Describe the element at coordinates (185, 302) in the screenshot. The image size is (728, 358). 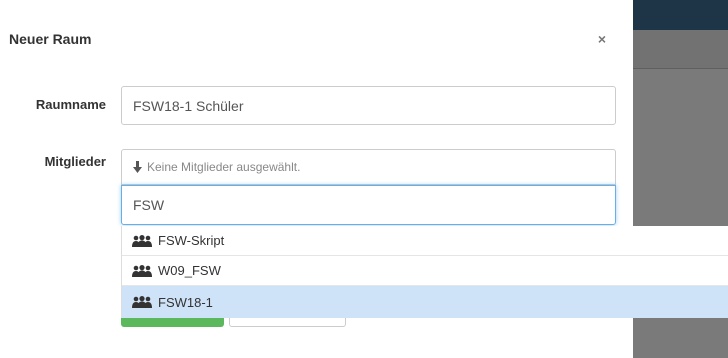
I see `list-item-label: FSW18-1` at that location.